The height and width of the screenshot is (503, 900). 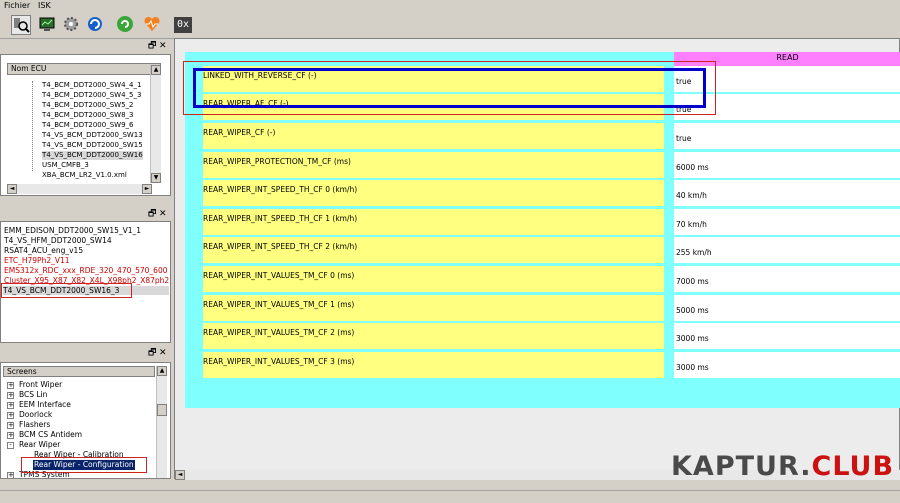 I want to click on settings-button, so click(x=72, y=25).